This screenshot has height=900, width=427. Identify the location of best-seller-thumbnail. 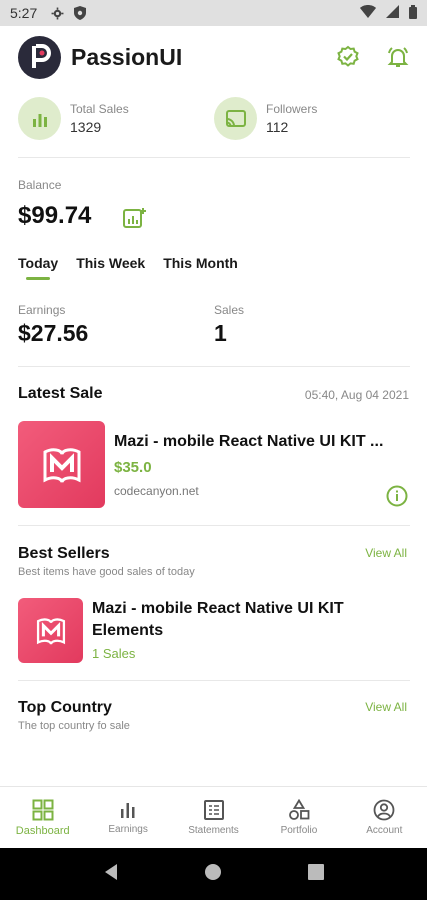
(50, 630).